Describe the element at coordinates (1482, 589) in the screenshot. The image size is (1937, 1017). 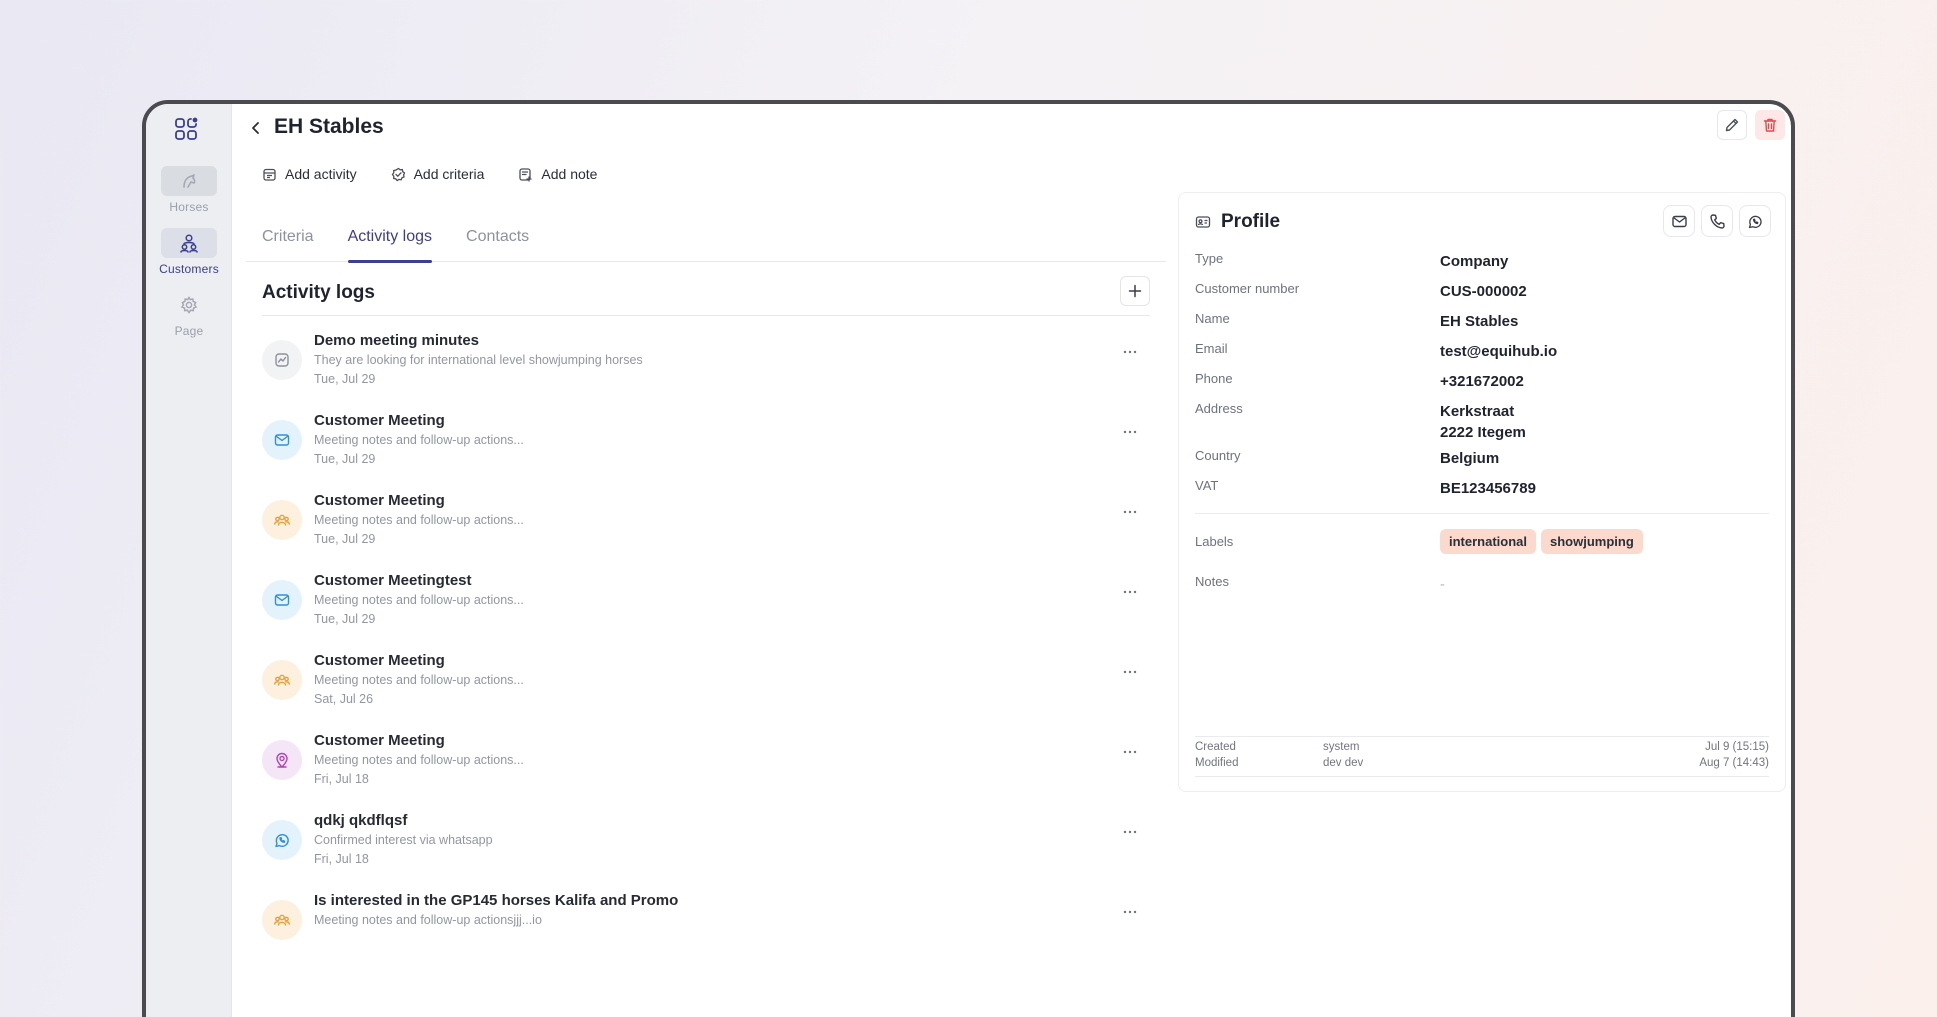
I see `profile-field-notes: Notes -` at that location.